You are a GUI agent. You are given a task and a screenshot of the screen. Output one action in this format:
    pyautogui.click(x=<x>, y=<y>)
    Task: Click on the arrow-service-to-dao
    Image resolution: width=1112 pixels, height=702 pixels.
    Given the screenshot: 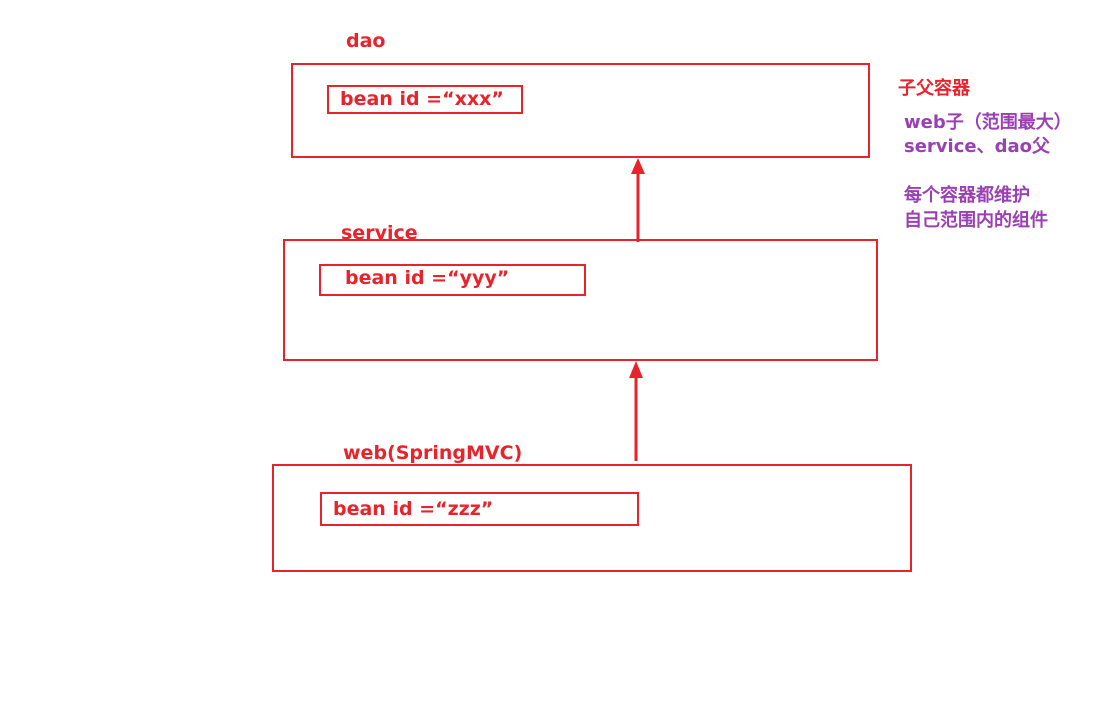 What is the action you would take?
    pyautogui.click(x=638, y=200)
    